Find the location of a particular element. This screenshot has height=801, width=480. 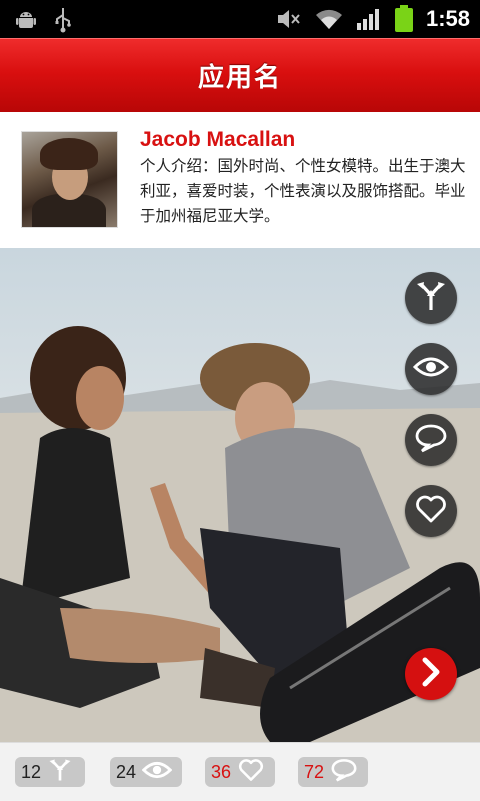

wifi-icon is located at coordinates (329, 19).